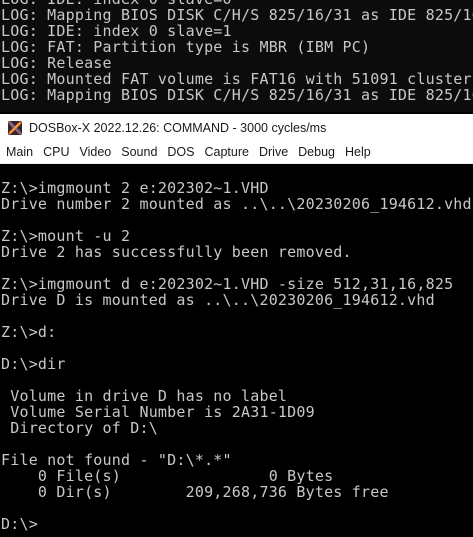 Image resolution: width=473 pixels, height=537 pixels. I want to click on terminal-line: Z:\>mount -u 2, so click(66, 236).